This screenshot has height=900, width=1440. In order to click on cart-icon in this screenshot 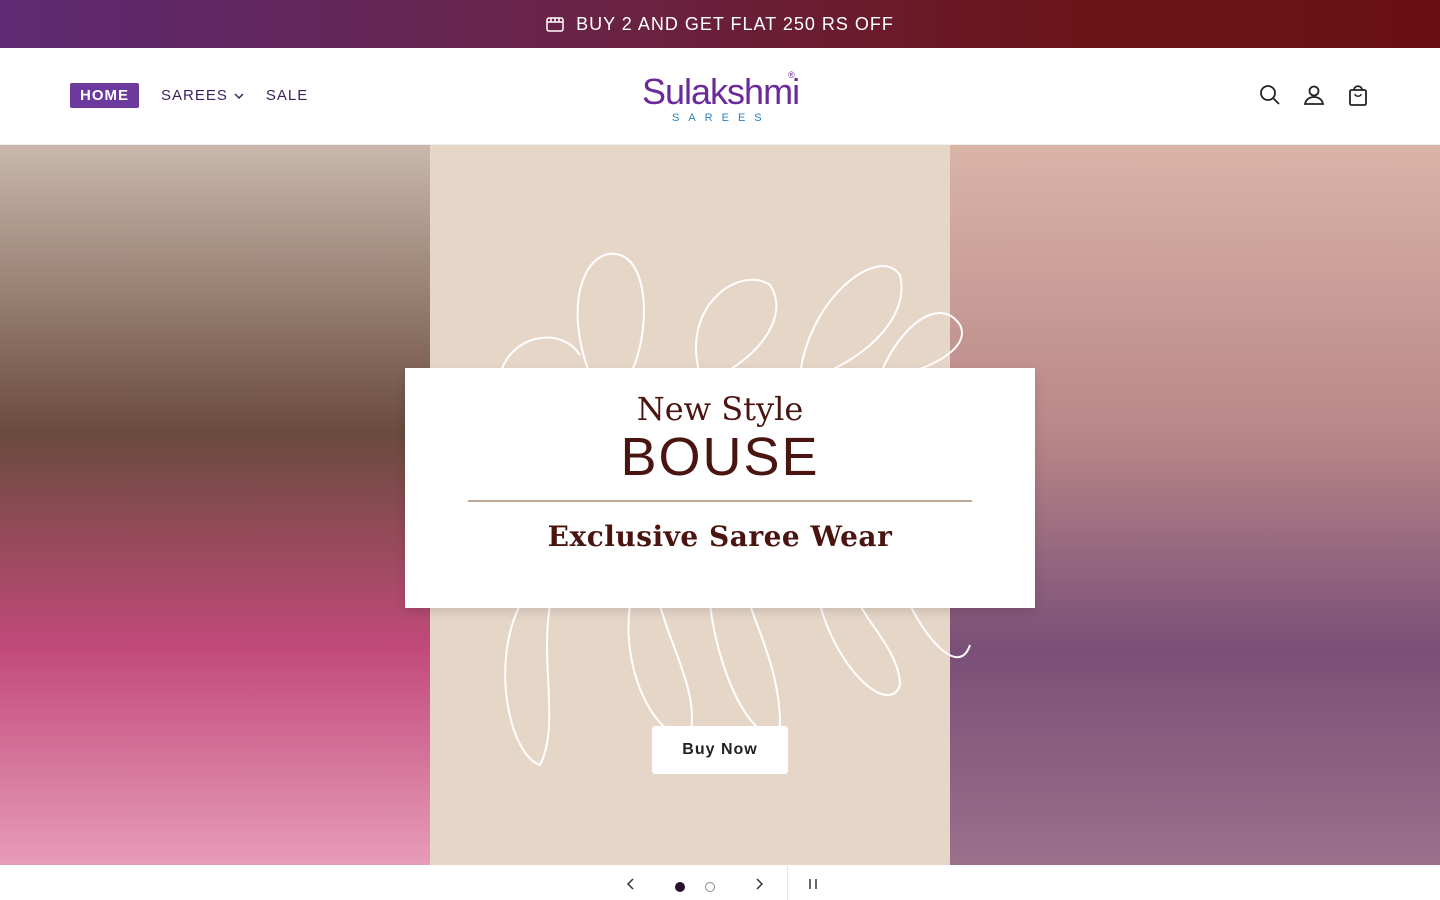, I will do `click(1358, 95)`.